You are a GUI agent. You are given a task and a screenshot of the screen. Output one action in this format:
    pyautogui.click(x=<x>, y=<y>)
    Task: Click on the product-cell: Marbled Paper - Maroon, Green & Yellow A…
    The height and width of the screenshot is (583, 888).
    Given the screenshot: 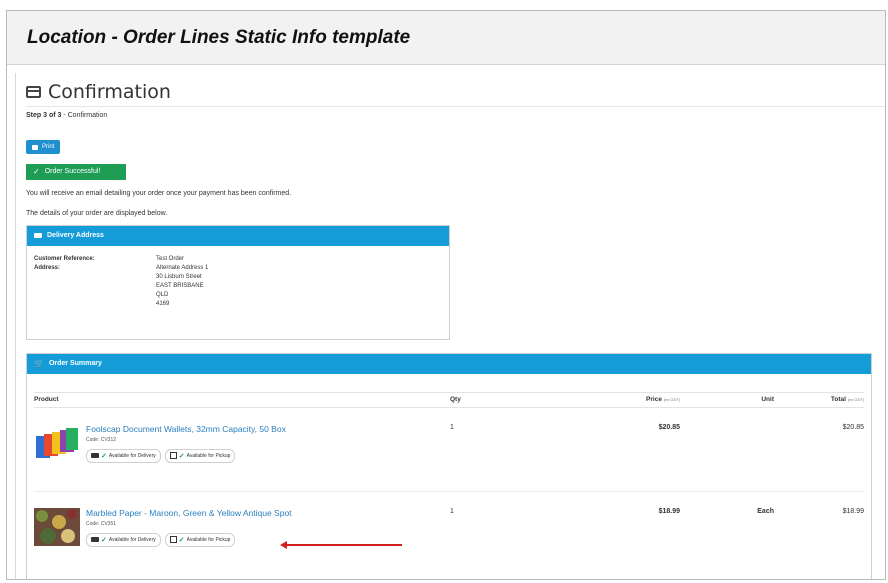 What is the action you would take?
    pyautogui.click(x=242, y=541)
    